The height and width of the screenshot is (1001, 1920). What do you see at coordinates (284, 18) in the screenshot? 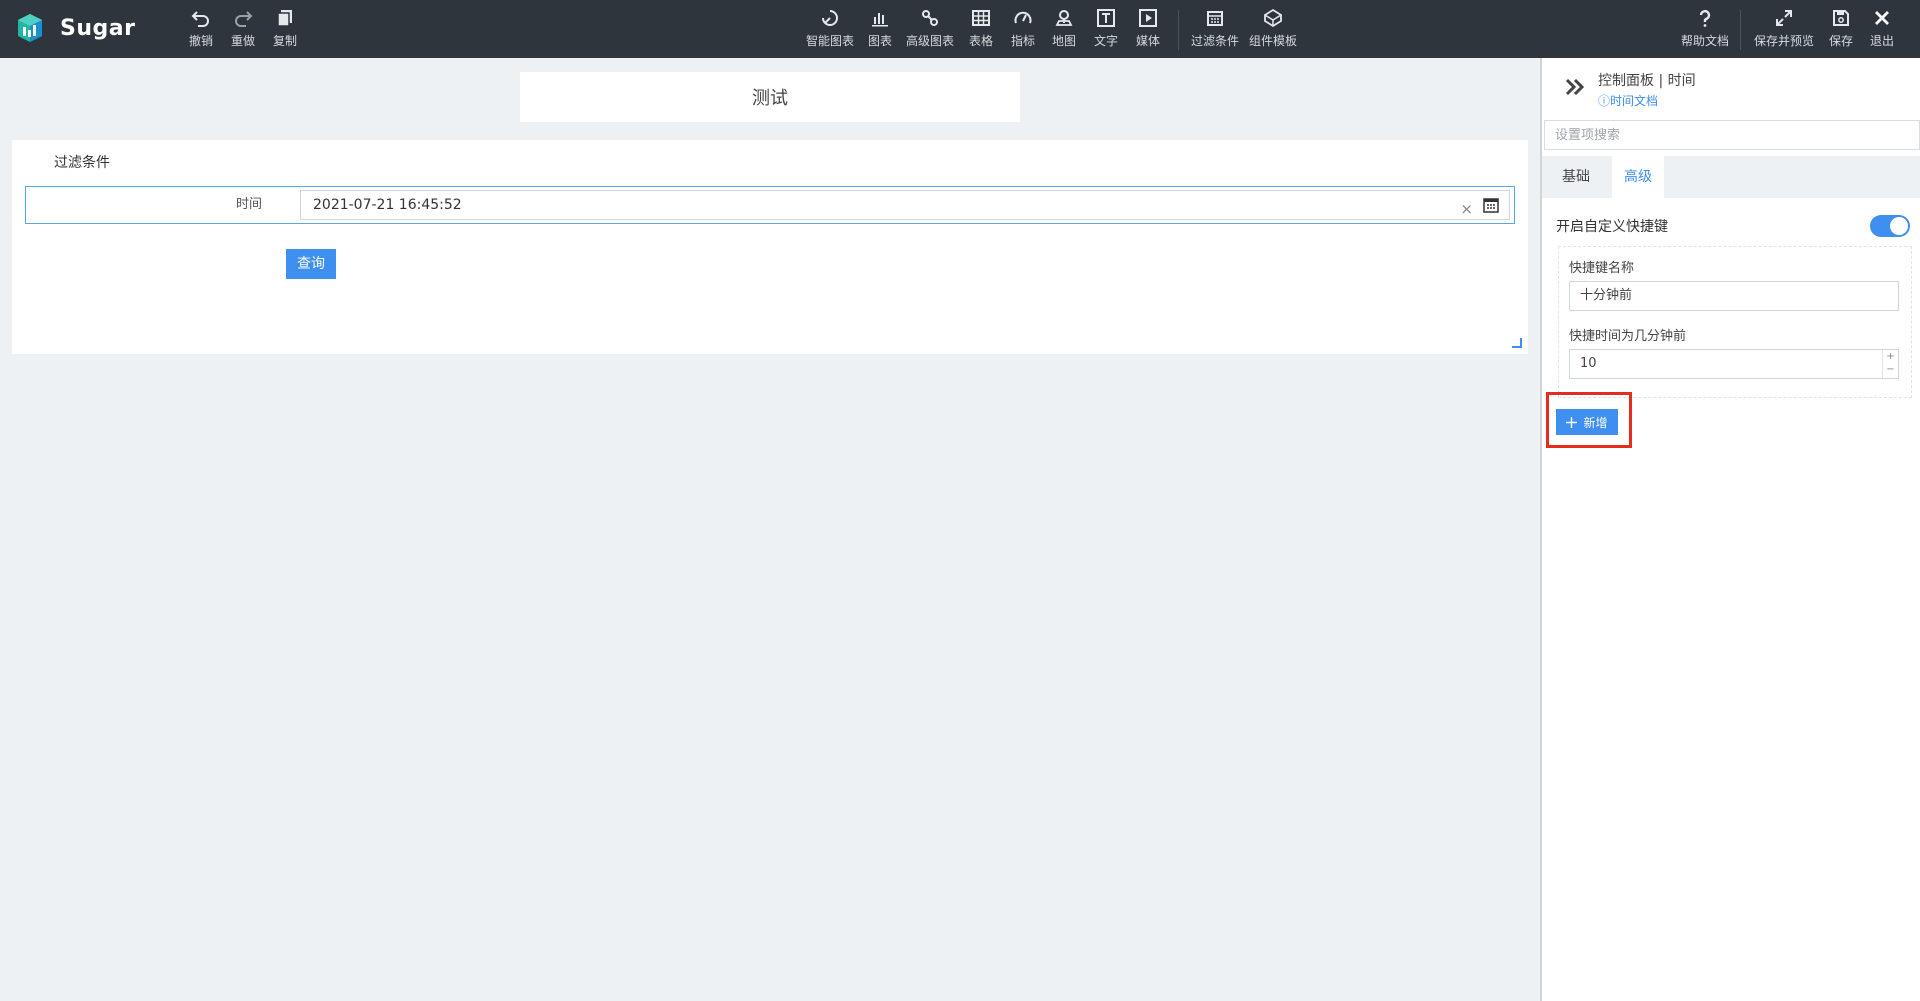
I see `copy-icon` at bounding box center [284, 18].